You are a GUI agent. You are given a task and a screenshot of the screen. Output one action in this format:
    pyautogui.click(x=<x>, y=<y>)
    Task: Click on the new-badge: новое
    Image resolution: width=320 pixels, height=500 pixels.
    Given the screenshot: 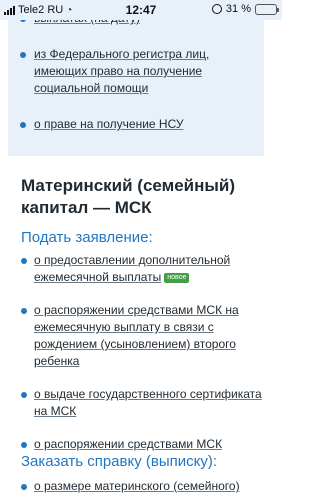 What is the action you would take?
    pyautogui.click(x=177, y=278)
    